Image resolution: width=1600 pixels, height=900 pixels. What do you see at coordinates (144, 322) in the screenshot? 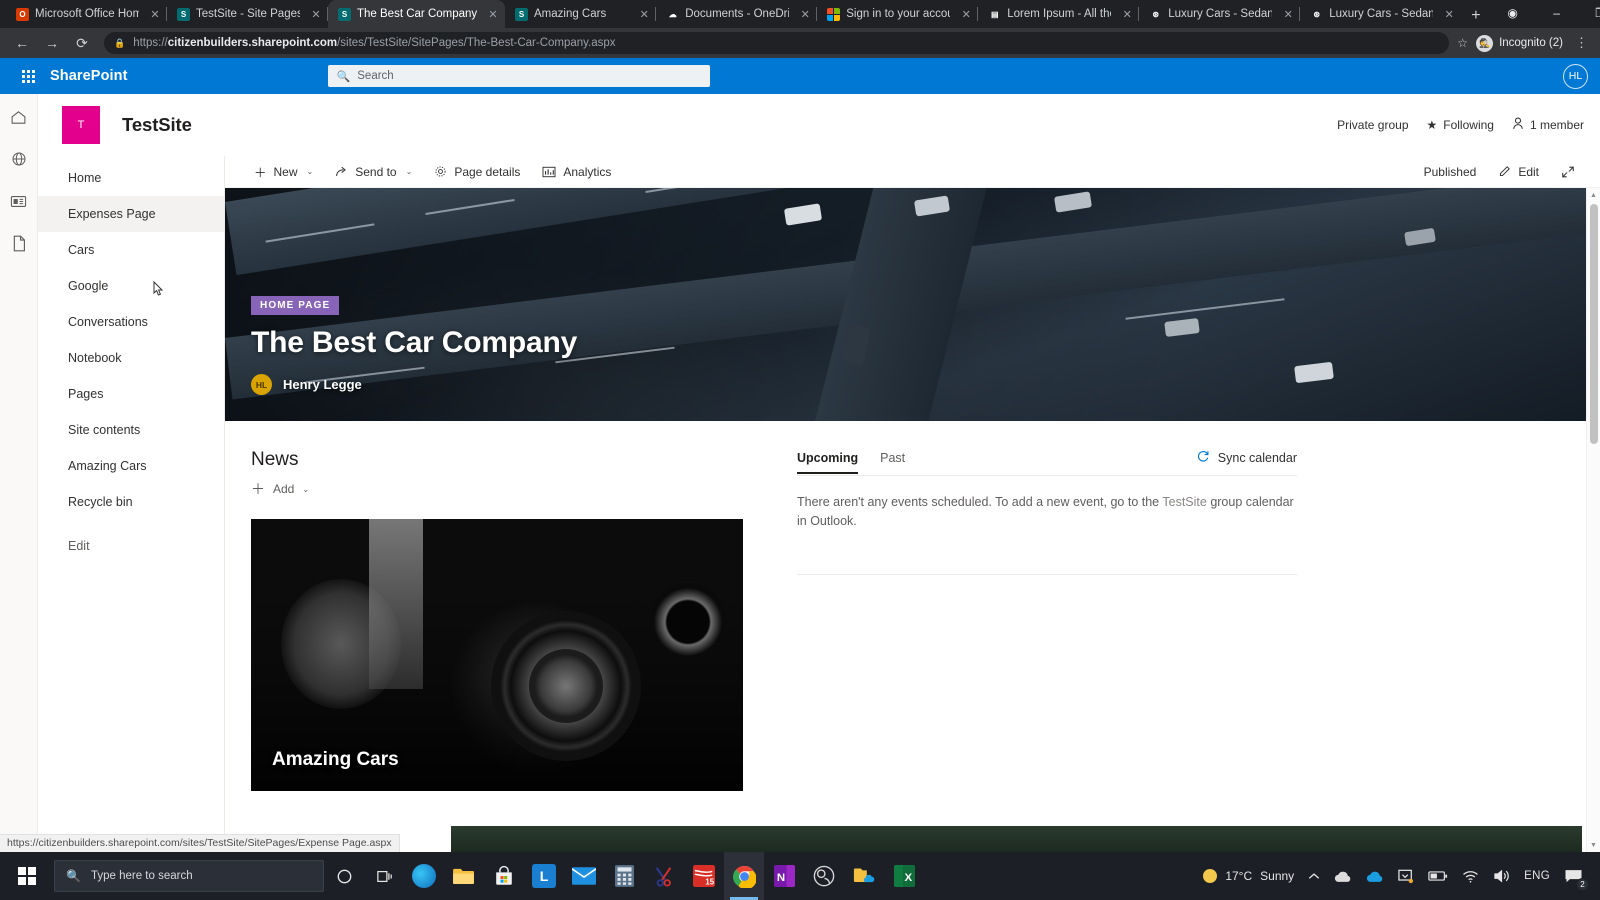
I see `sidebar-item-conversations: Conversations` at bounding box center [144, 322].